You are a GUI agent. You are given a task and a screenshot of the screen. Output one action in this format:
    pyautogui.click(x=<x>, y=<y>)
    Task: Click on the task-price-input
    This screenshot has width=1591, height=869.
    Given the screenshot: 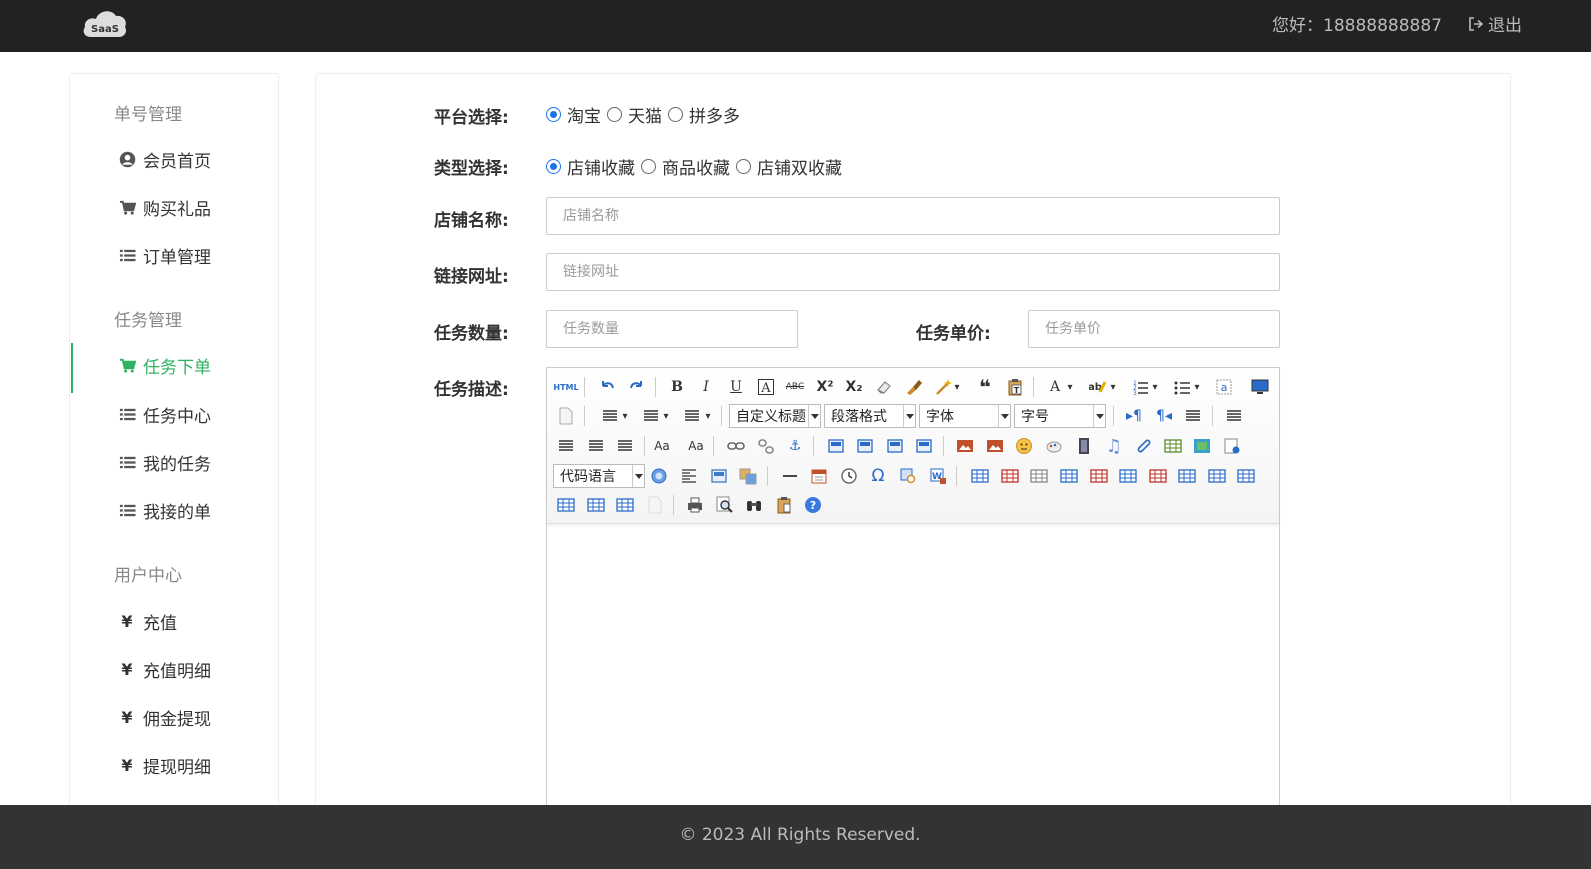 What is the action you would take?
    pyautogui.click(x=1154, y=329)
    